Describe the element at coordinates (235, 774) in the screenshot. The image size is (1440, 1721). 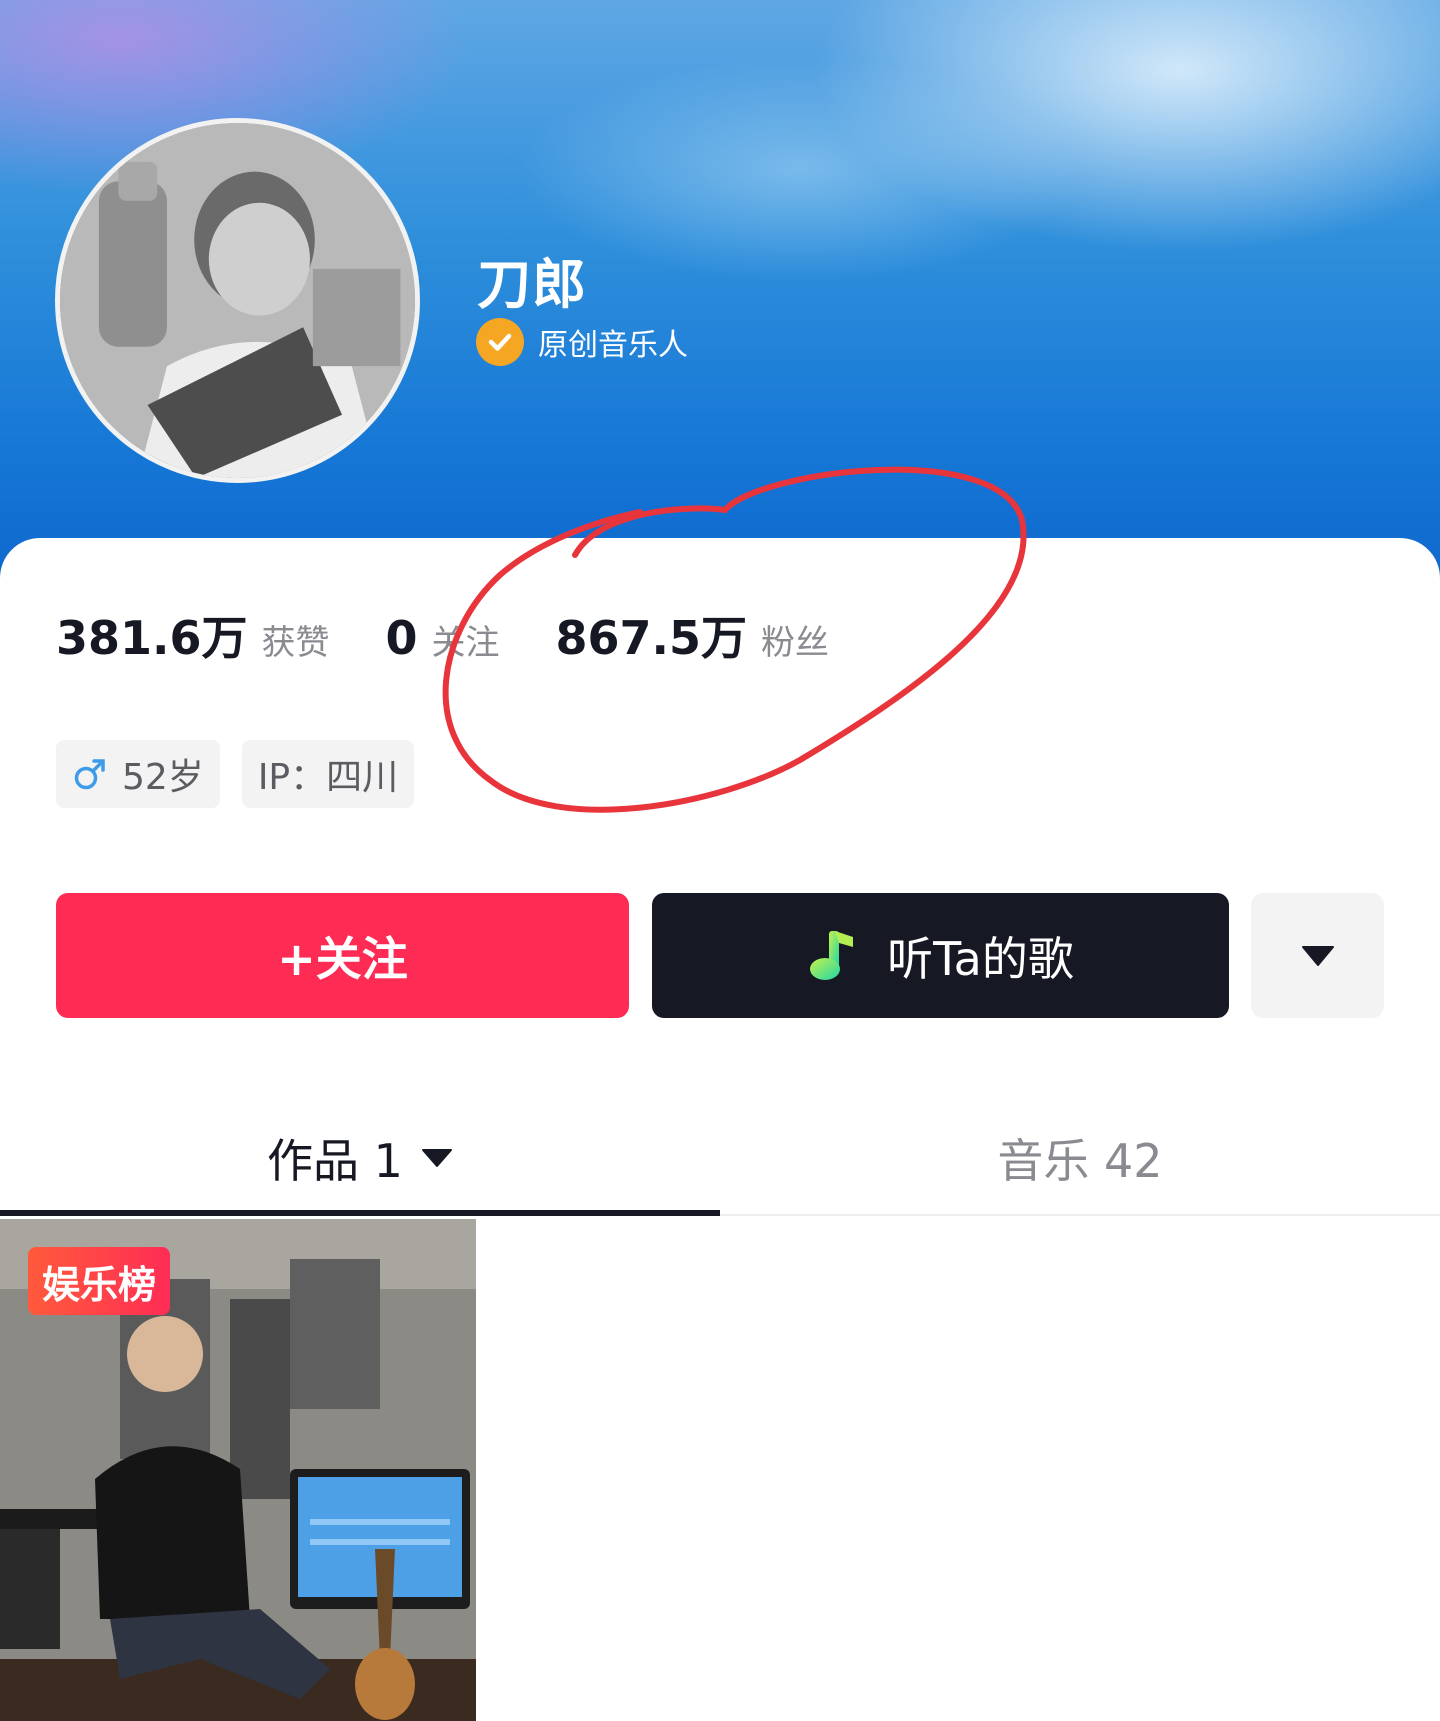
I see `profile-tags: 52岁 IP：四川` at that location.